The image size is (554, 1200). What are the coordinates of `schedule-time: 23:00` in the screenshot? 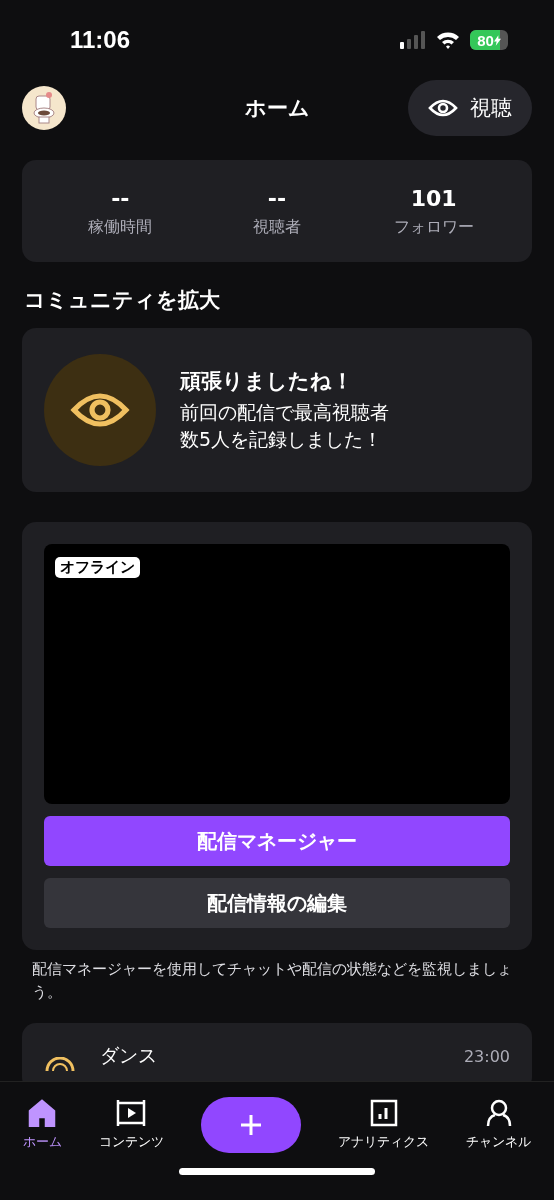 It's located at (486, 1056).